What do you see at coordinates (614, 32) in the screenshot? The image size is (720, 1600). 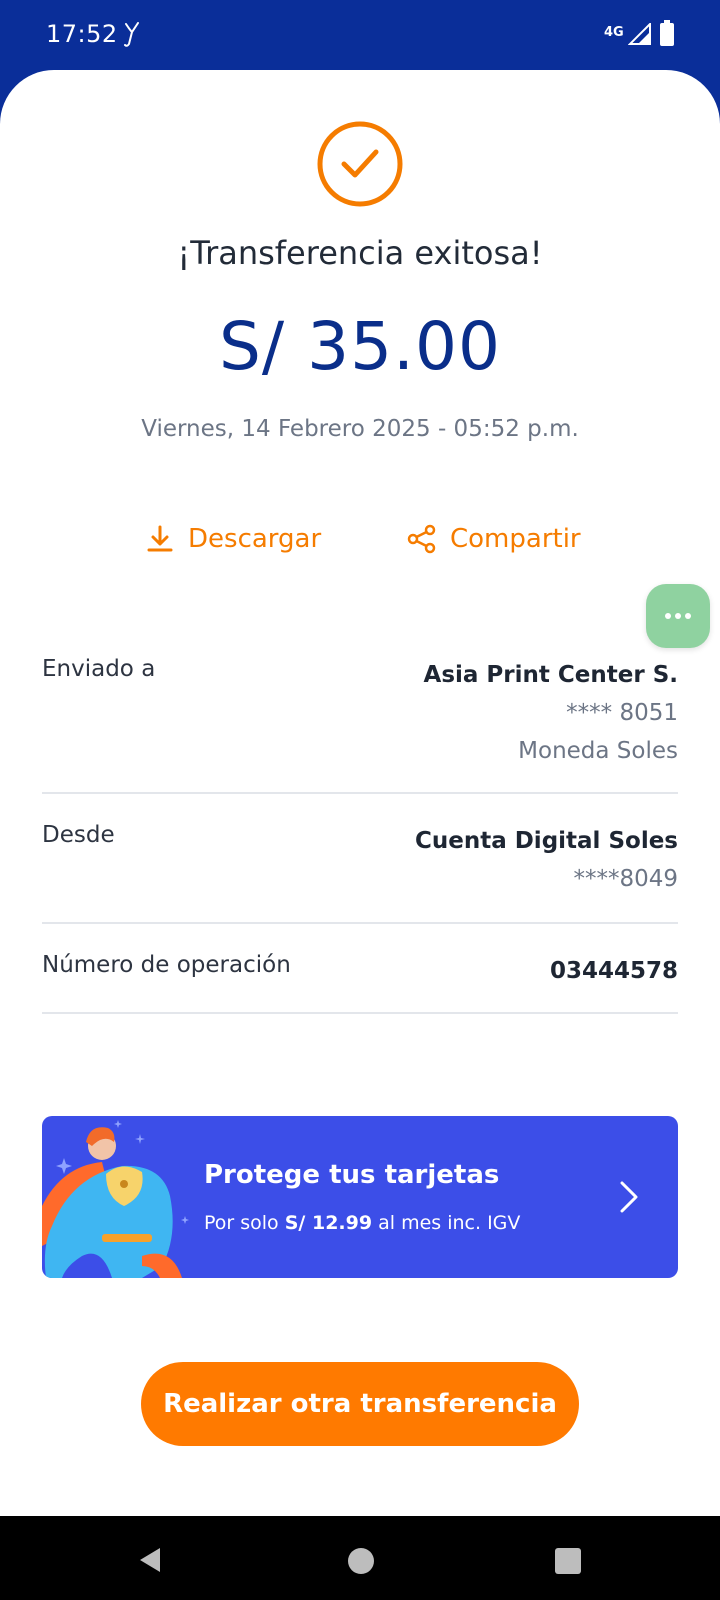 I see `network-type: 4G` at bounding box center [614, 32].